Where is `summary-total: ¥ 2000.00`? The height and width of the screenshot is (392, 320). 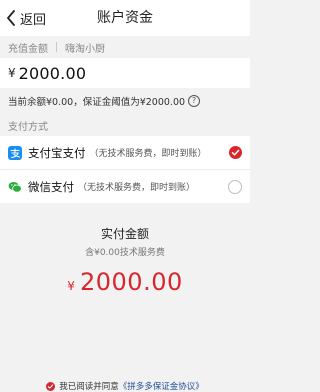 summary-total: ¥ 2000.00 is located at coordinates (125, 282).